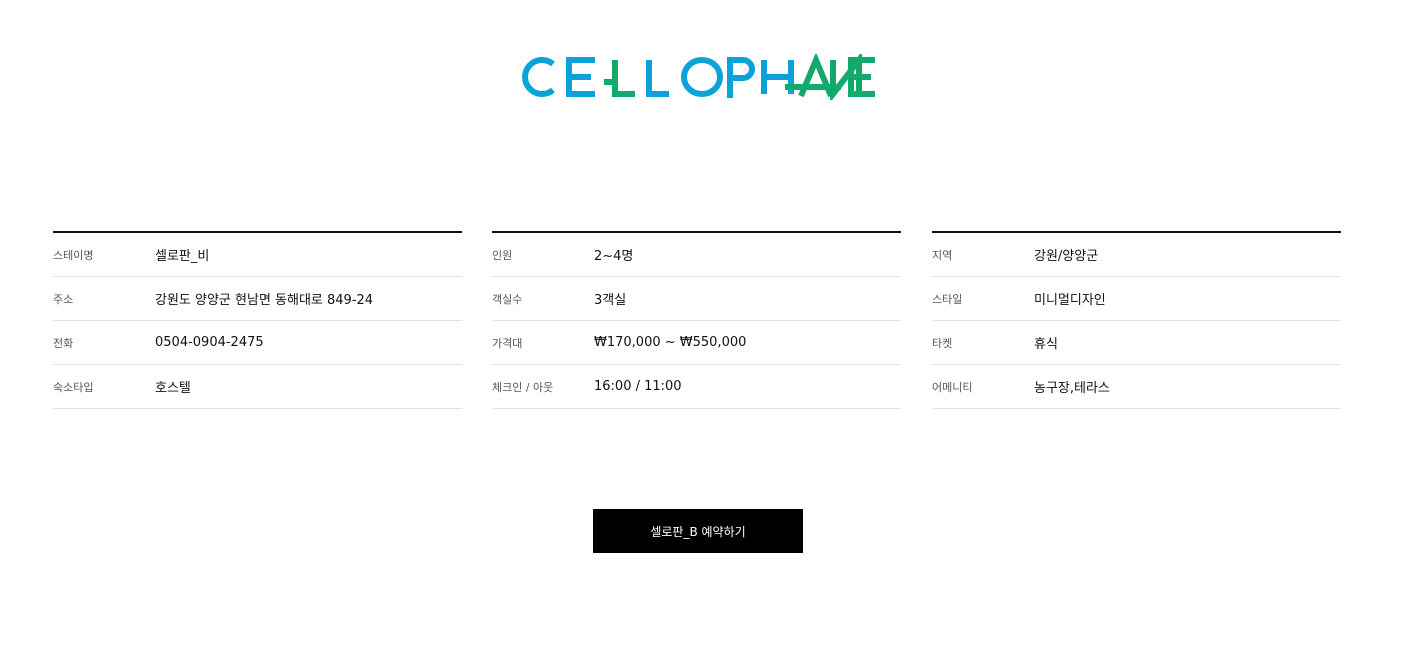  I want to click on info-value: 셀로판_비, so click(182, 256).